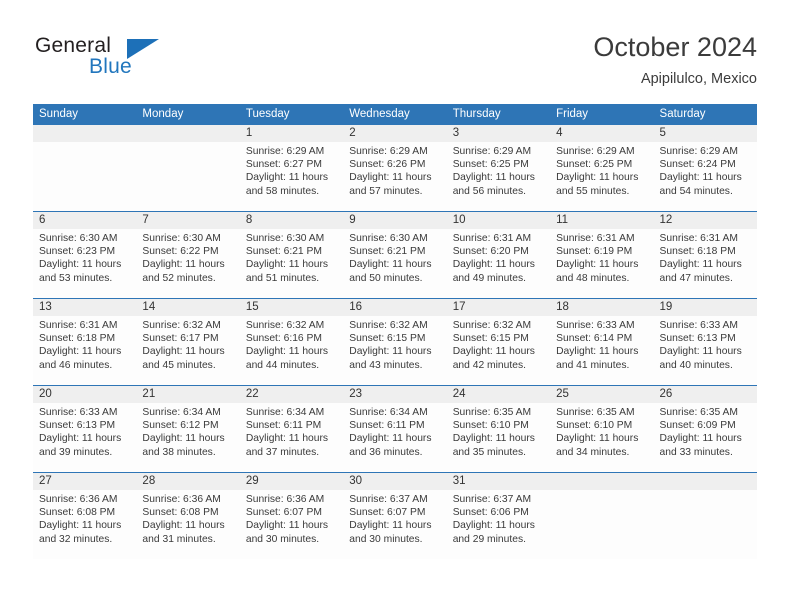 Image resolution: width=792 pixels, height=612 pixels. Describe the element at coordinates (180, 426) in the screenshot. I see `sunset-text: Sunset: 6:12 PM` at that location.